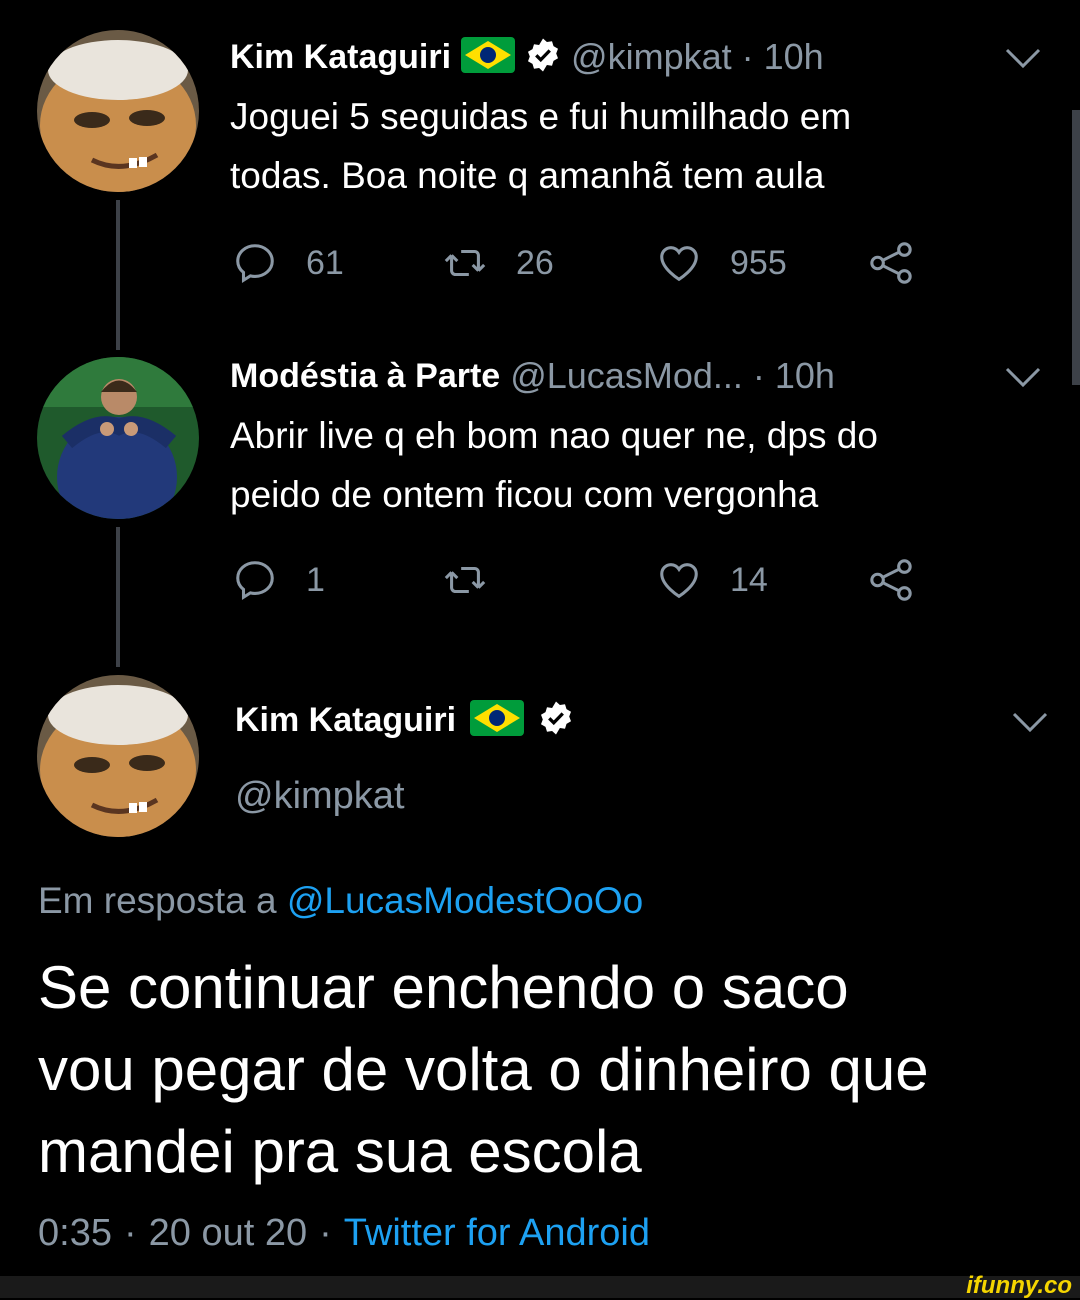 The image size is (1080, 1300). What do you see at coordinates (498, 263) in the screenshot?
I see `retweet-button: 26` at bounding box center [498, 263].